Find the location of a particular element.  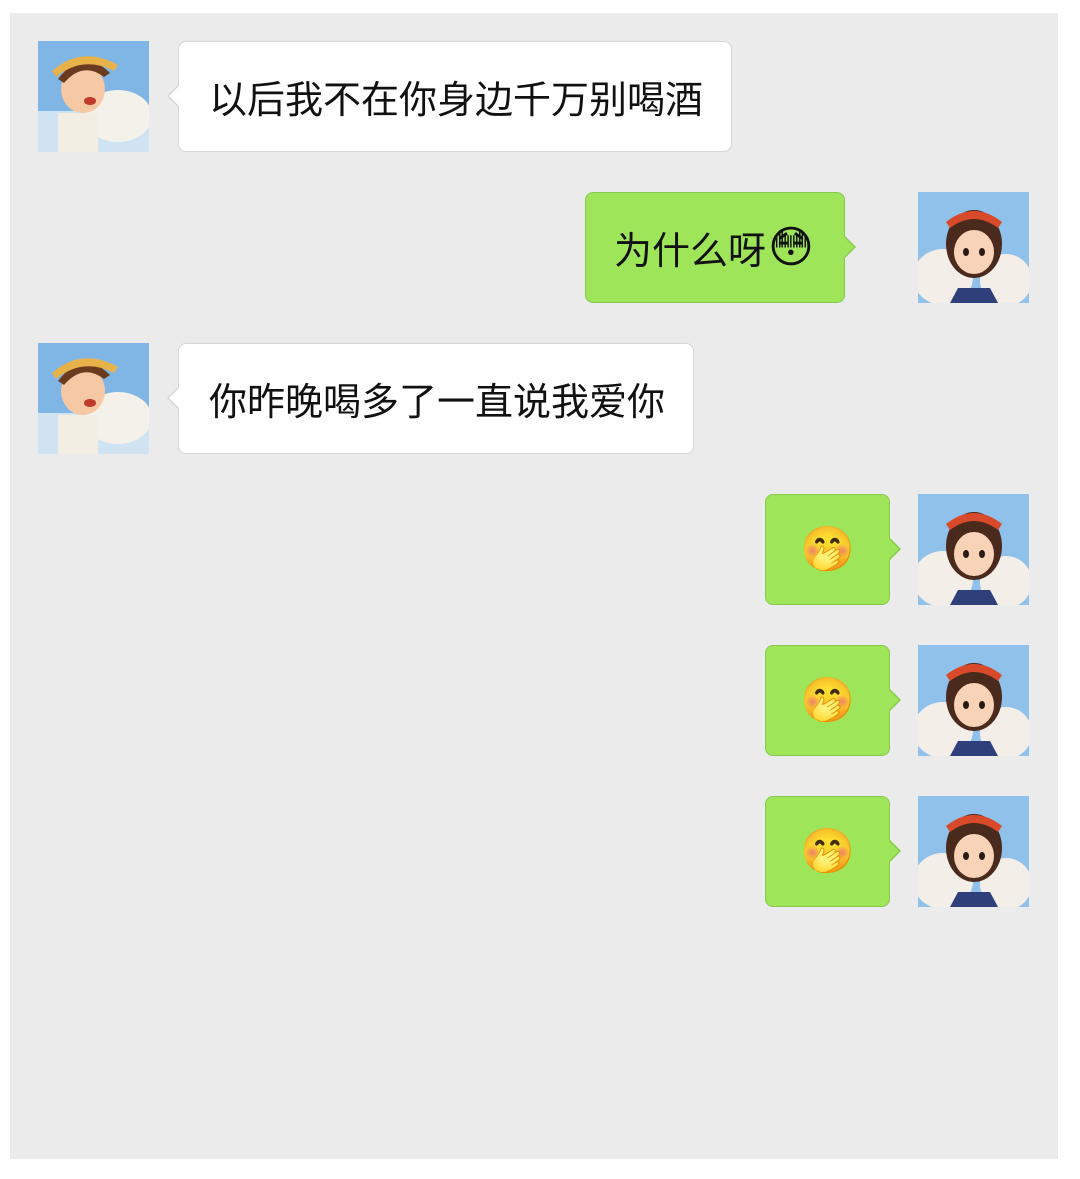

message-text: 为什么呀 is located at coordinates (690, 251).